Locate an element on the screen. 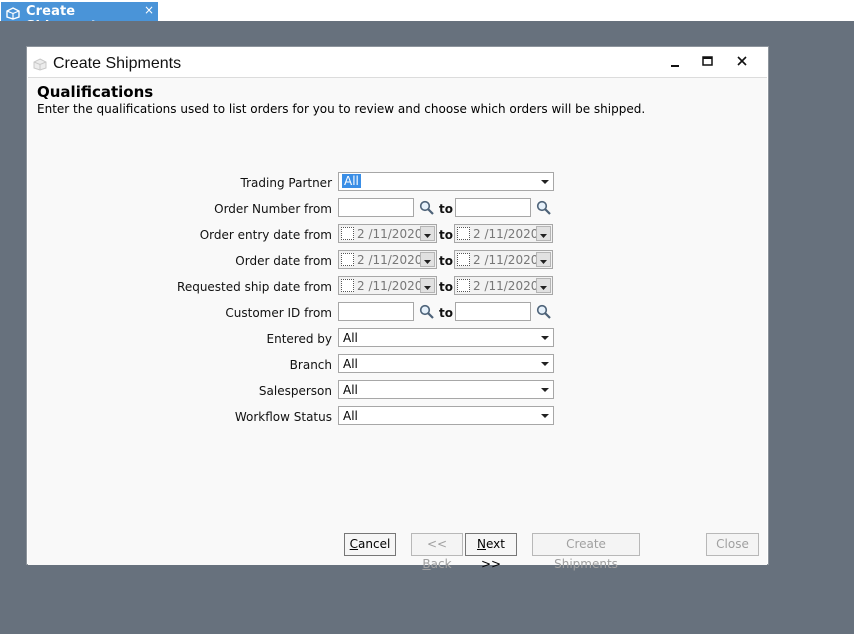 The width and height of the screenshot is (854, 634). entered-by-select: All is located at coordinates (446, 337).